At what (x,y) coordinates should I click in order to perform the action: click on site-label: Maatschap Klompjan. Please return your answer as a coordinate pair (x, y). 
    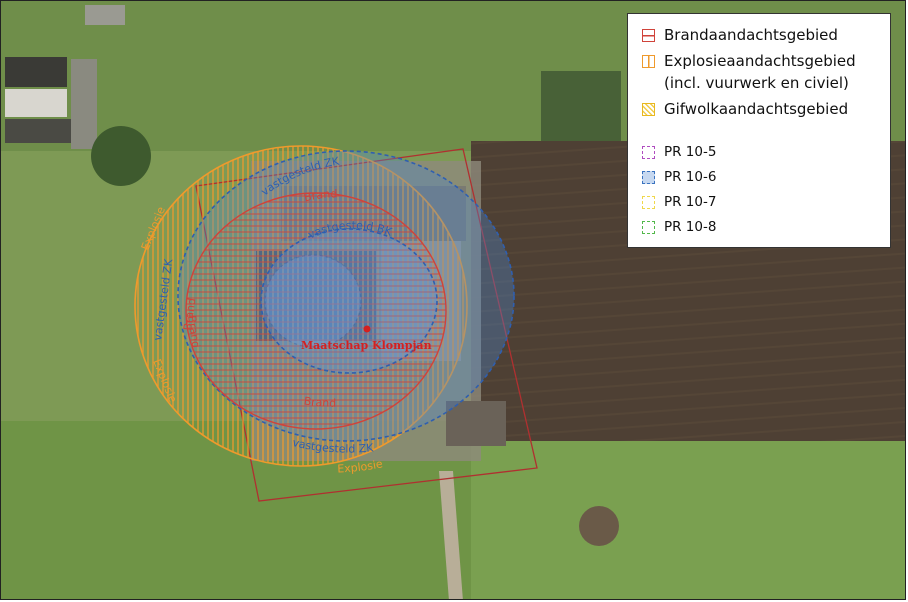
    Looking at the image, I should click on (366, 345).